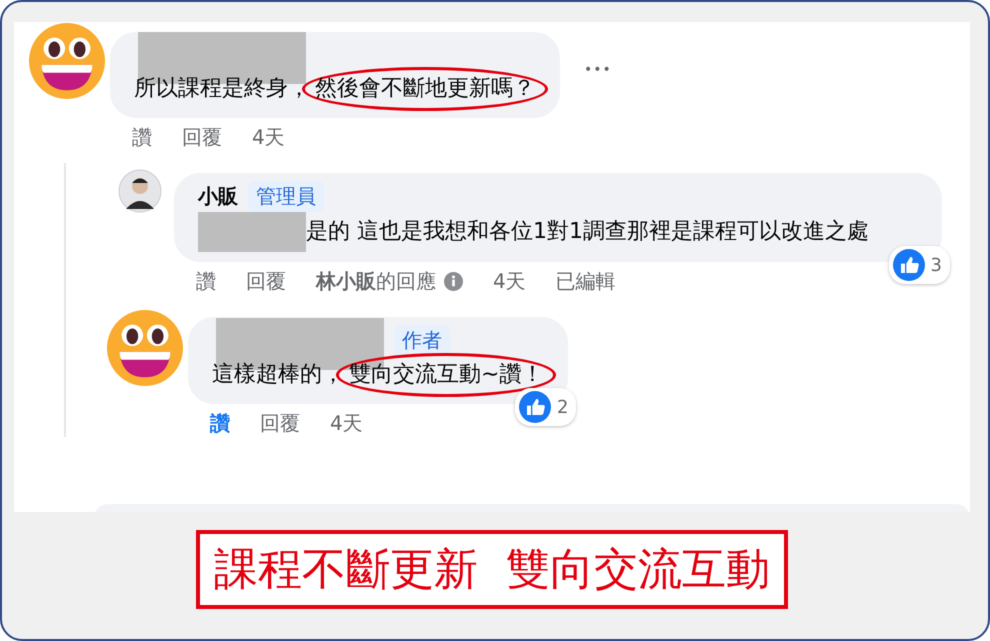 The height and width of the screenshot is (641, 990). Describe the element at coordinates (286, 196) in the screenshot. I see `role-badge: 管理員` at that location.